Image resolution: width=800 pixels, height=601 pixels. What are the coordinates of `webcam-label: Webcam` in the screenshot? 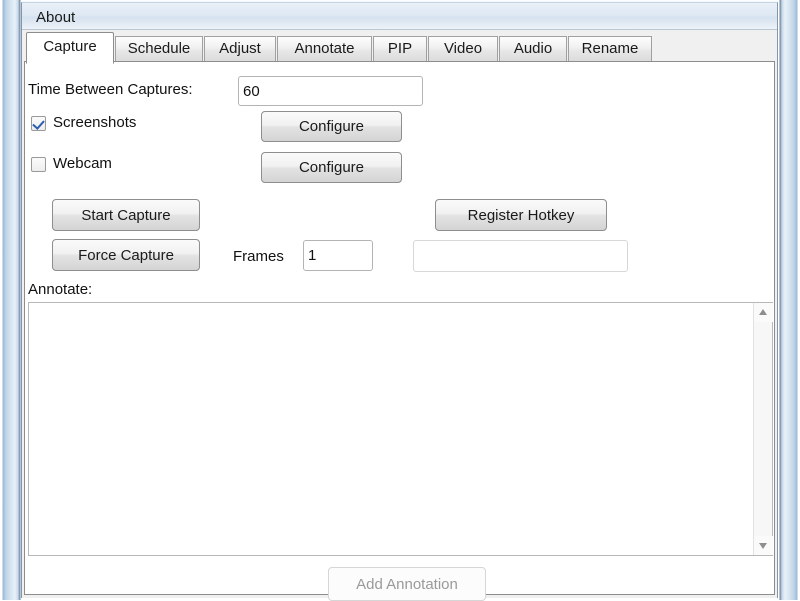 It's located at (82, 163).